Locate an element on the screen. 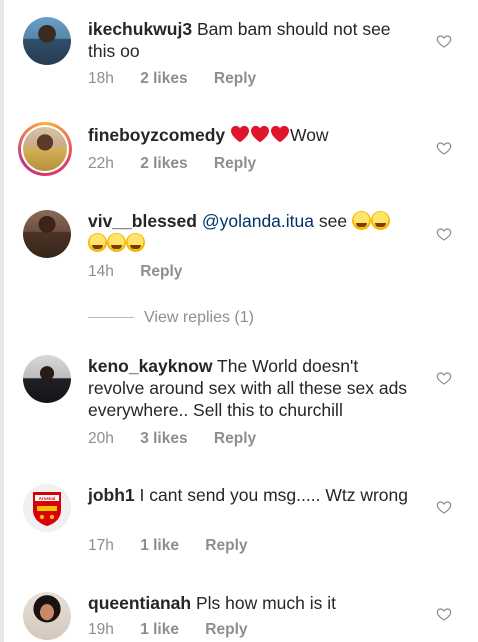  comment-meta: 22h 2 likes Reply is located at coordinates (183, 164).